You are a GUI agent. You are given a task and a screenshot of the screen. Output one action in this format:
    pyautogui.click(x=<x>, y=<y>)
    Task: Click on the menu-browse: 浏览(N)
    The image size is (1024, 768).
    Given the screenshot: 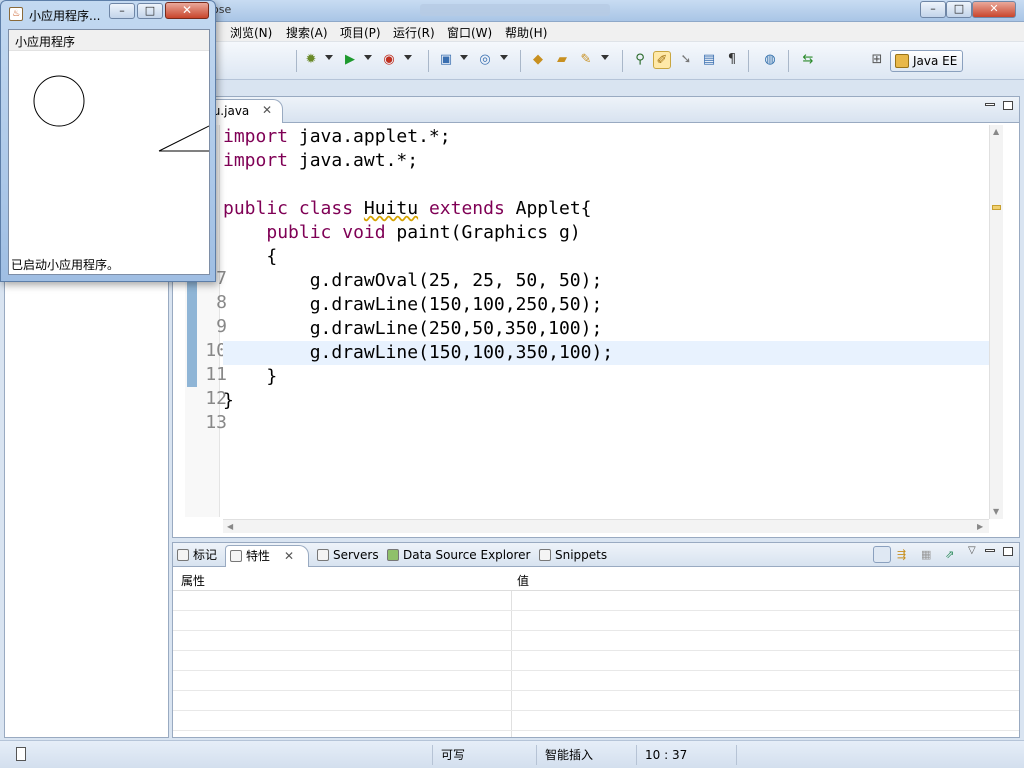 What is the action you would take?
    pyautogui.click(x=251, y=32)
    